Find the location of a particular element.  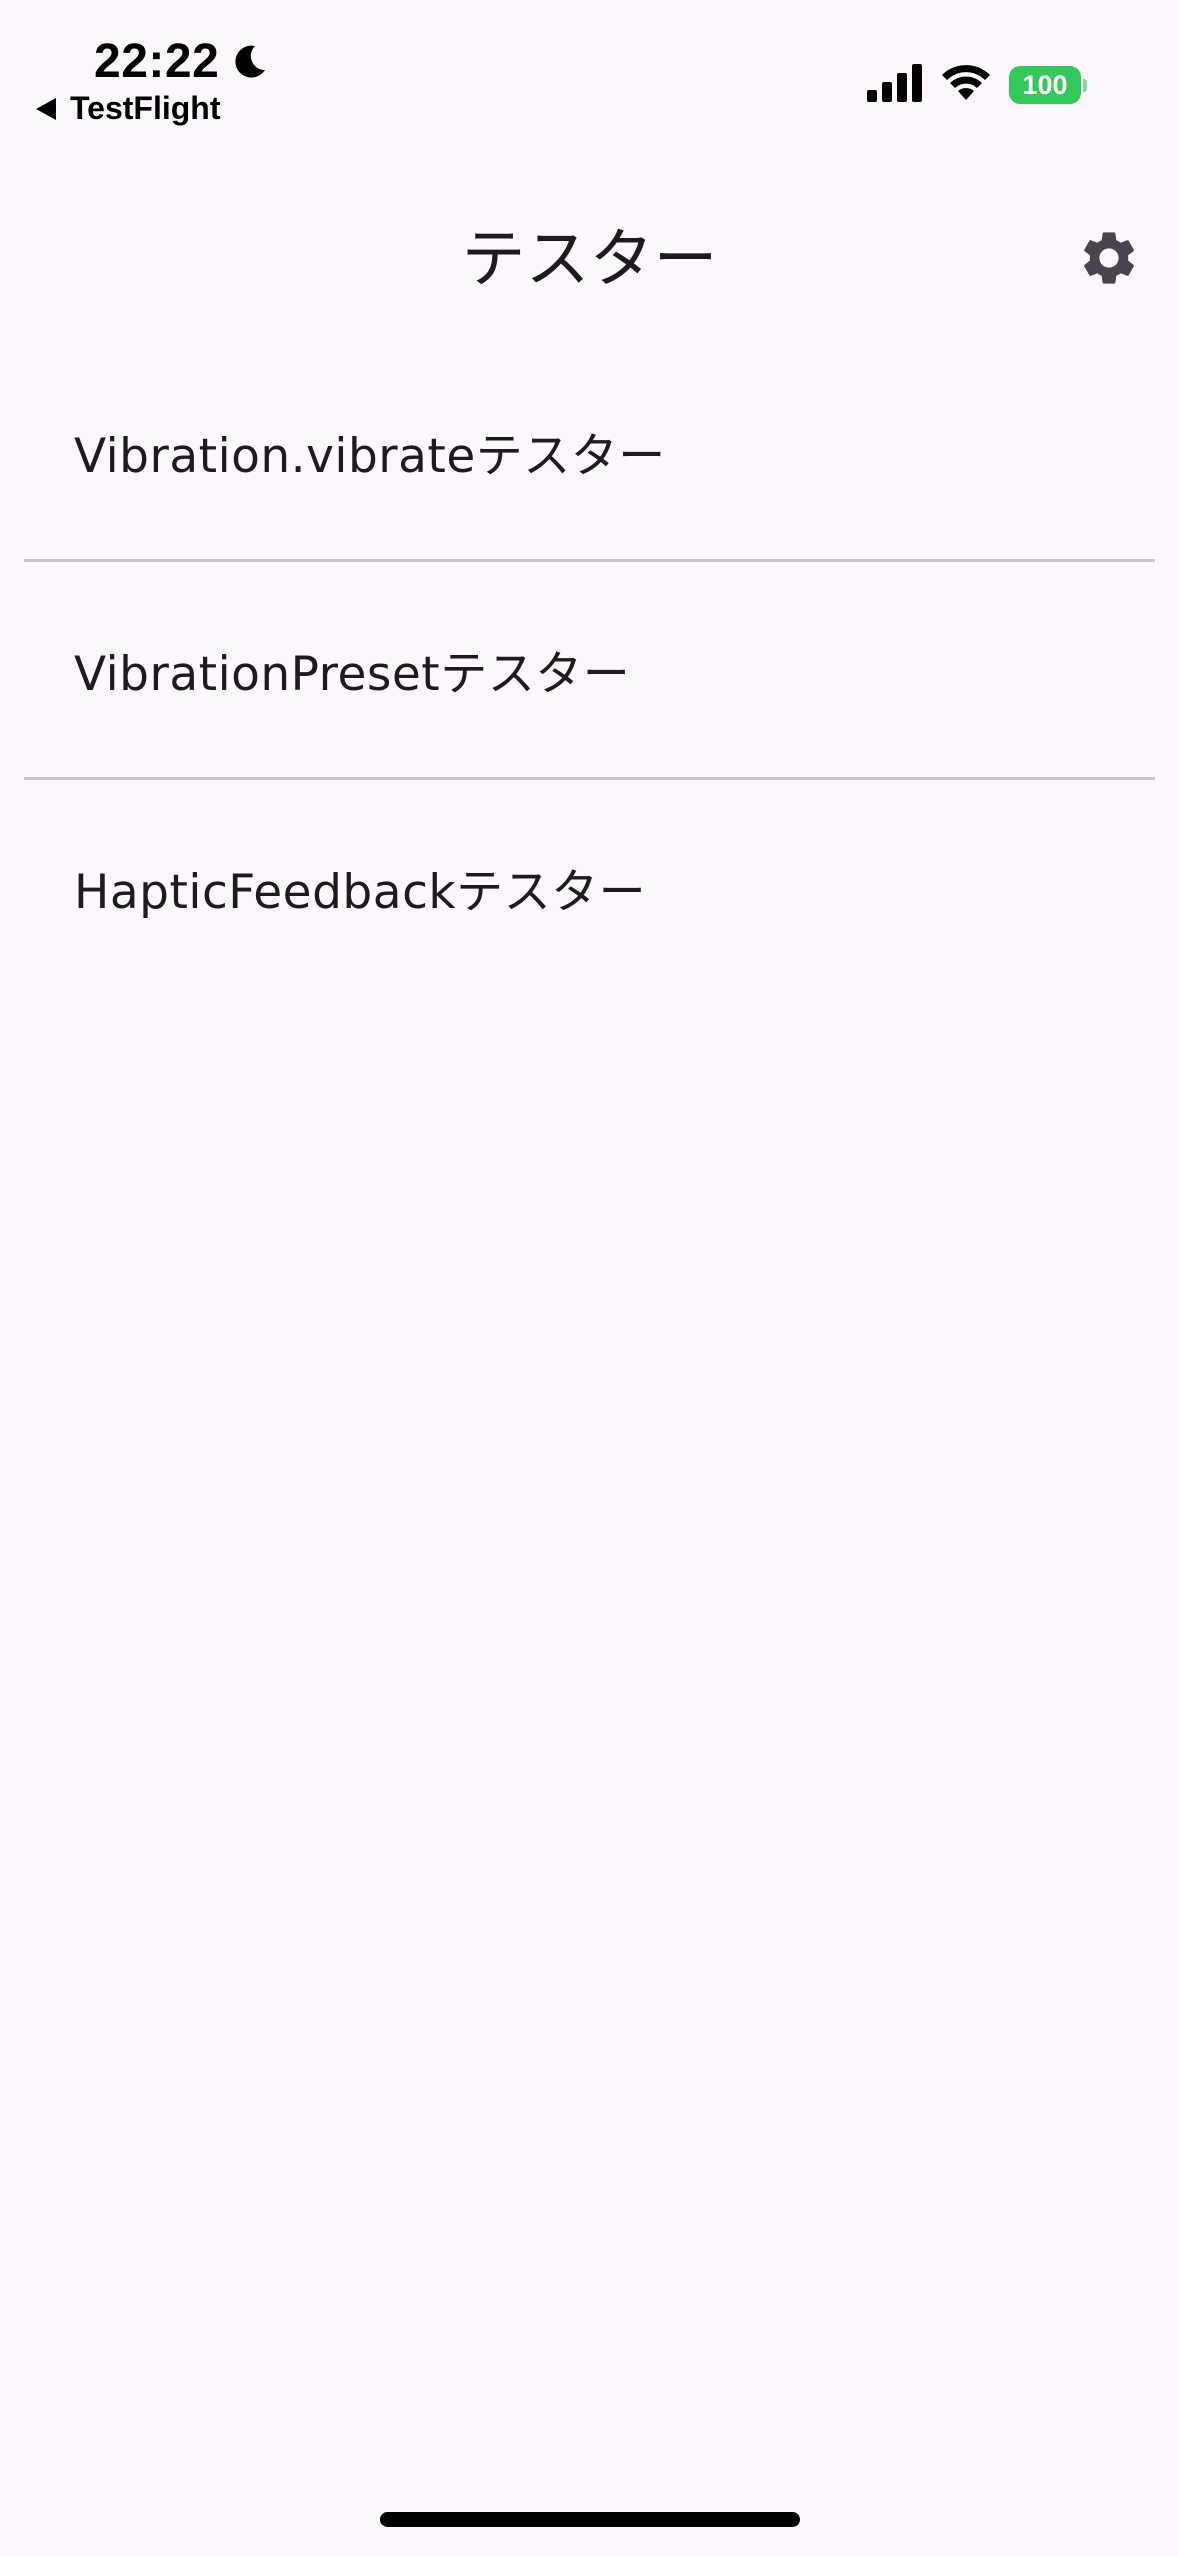

time-row: 22:22 is located at coordinates (181, 61).